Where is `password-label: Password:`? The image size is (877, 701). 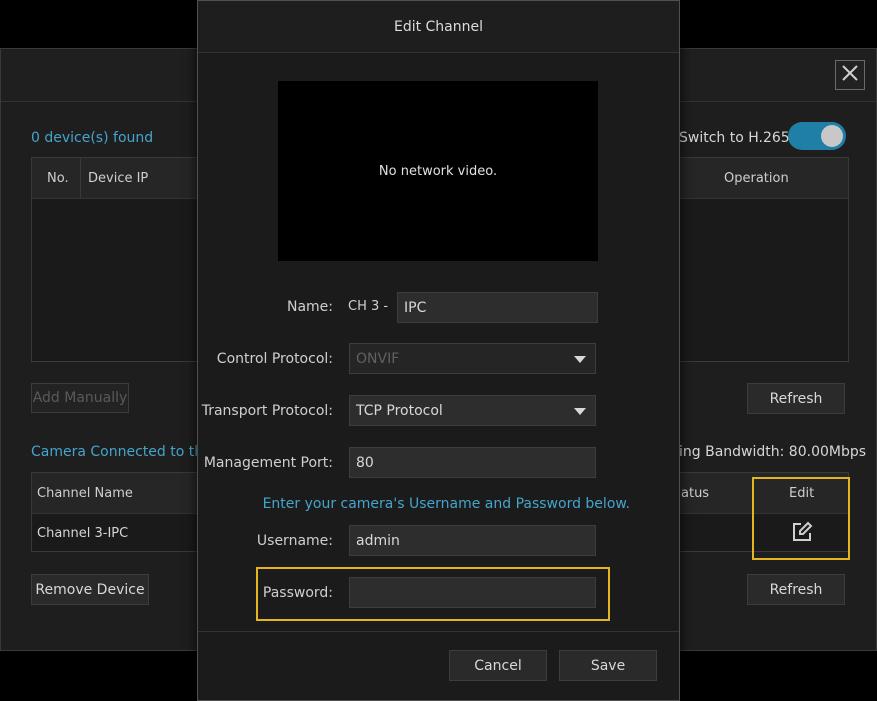 password-label: Password: is located at coordinates (297, 593).